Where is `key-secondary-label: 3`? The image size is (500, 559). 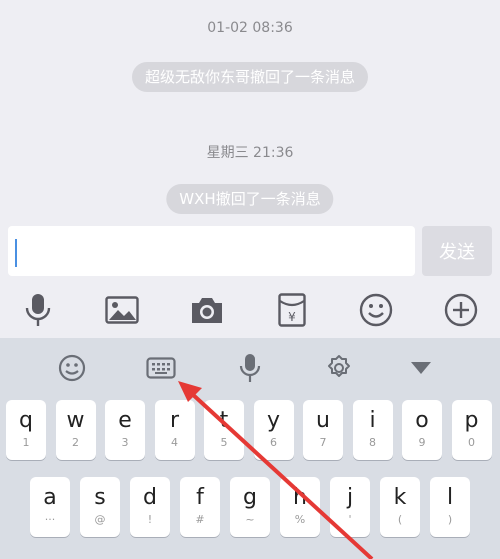 key-secondary-label: 3 is located at coordinates (125, 442).